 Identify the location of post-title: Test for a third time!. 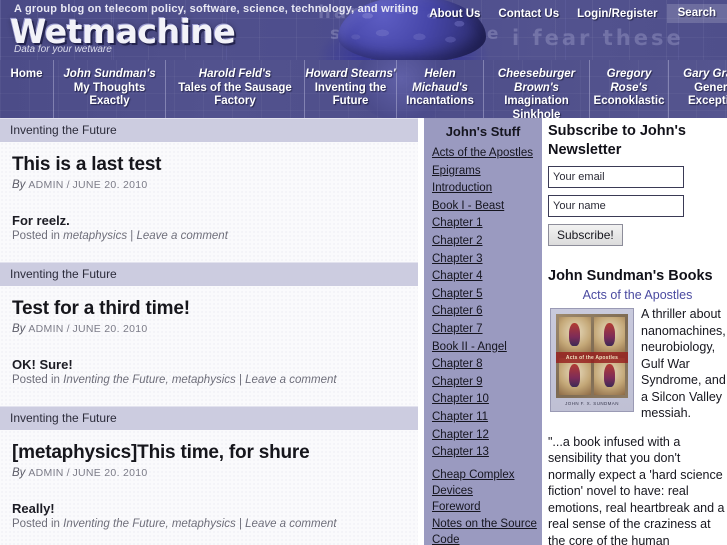
(209, 309).